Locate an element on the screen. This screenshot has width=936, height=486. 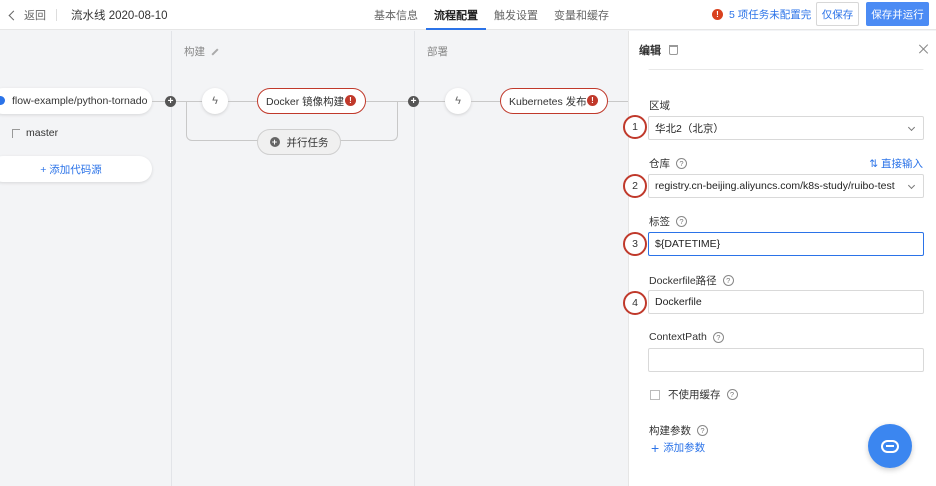
dockerfile-label-text: Dockerfile路径 is located at coordinates (683, 281).